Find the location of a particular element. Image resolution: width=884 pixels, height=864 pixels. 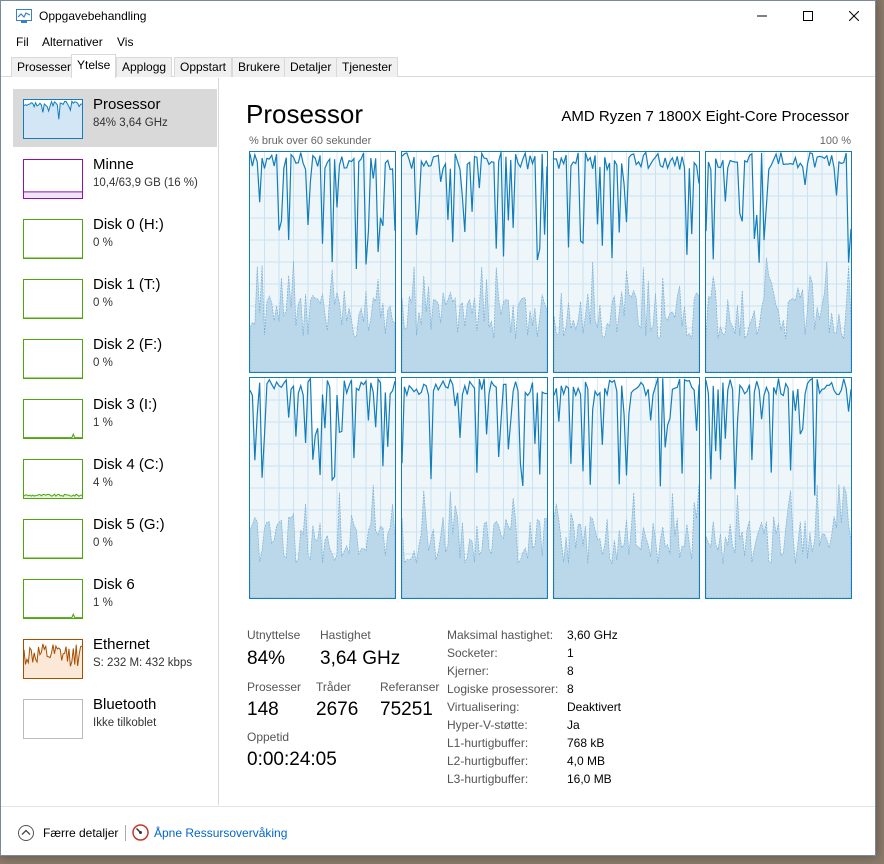

info-value: 1 is located at coordinates (570, 653).